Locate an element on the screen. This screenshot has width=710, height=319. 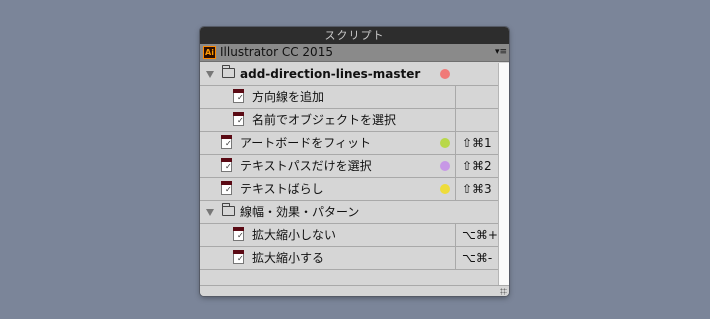
folder-label: add-direction-lines-master is located at coordinates (330, 74).